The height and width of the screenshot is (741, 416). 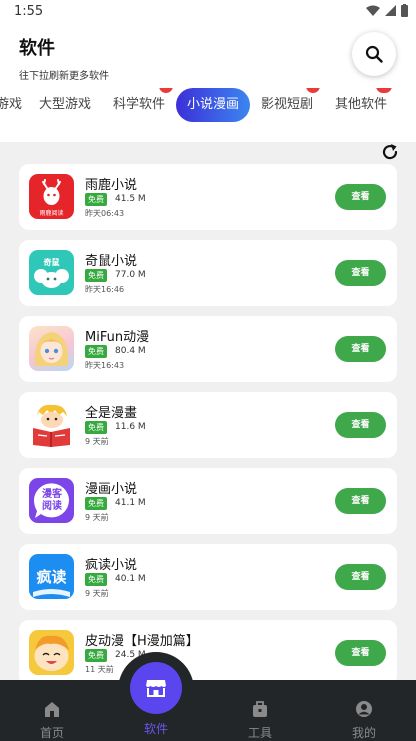 What do you see at coordinates (29, 11) in the screenshot?
I see `status-time: 1:55` at bounding box center [29, 11].